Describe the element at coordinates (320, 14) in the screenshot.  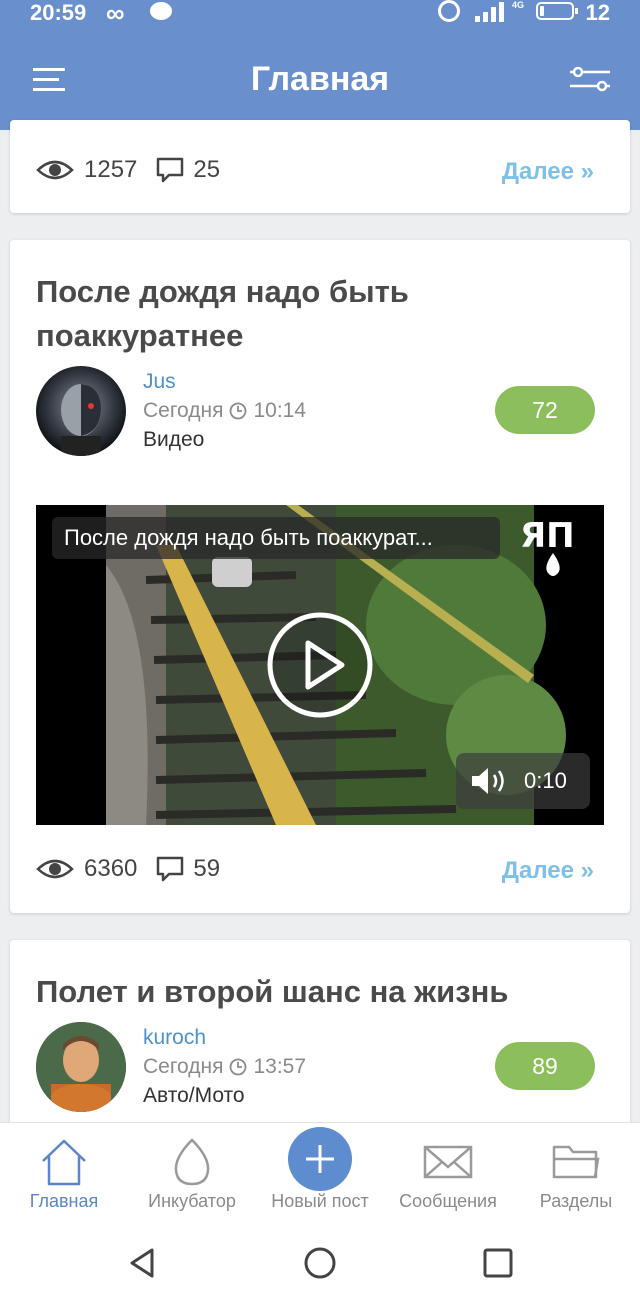
I see `status-bar: 20:59 ∞ 4G 12` at that location.